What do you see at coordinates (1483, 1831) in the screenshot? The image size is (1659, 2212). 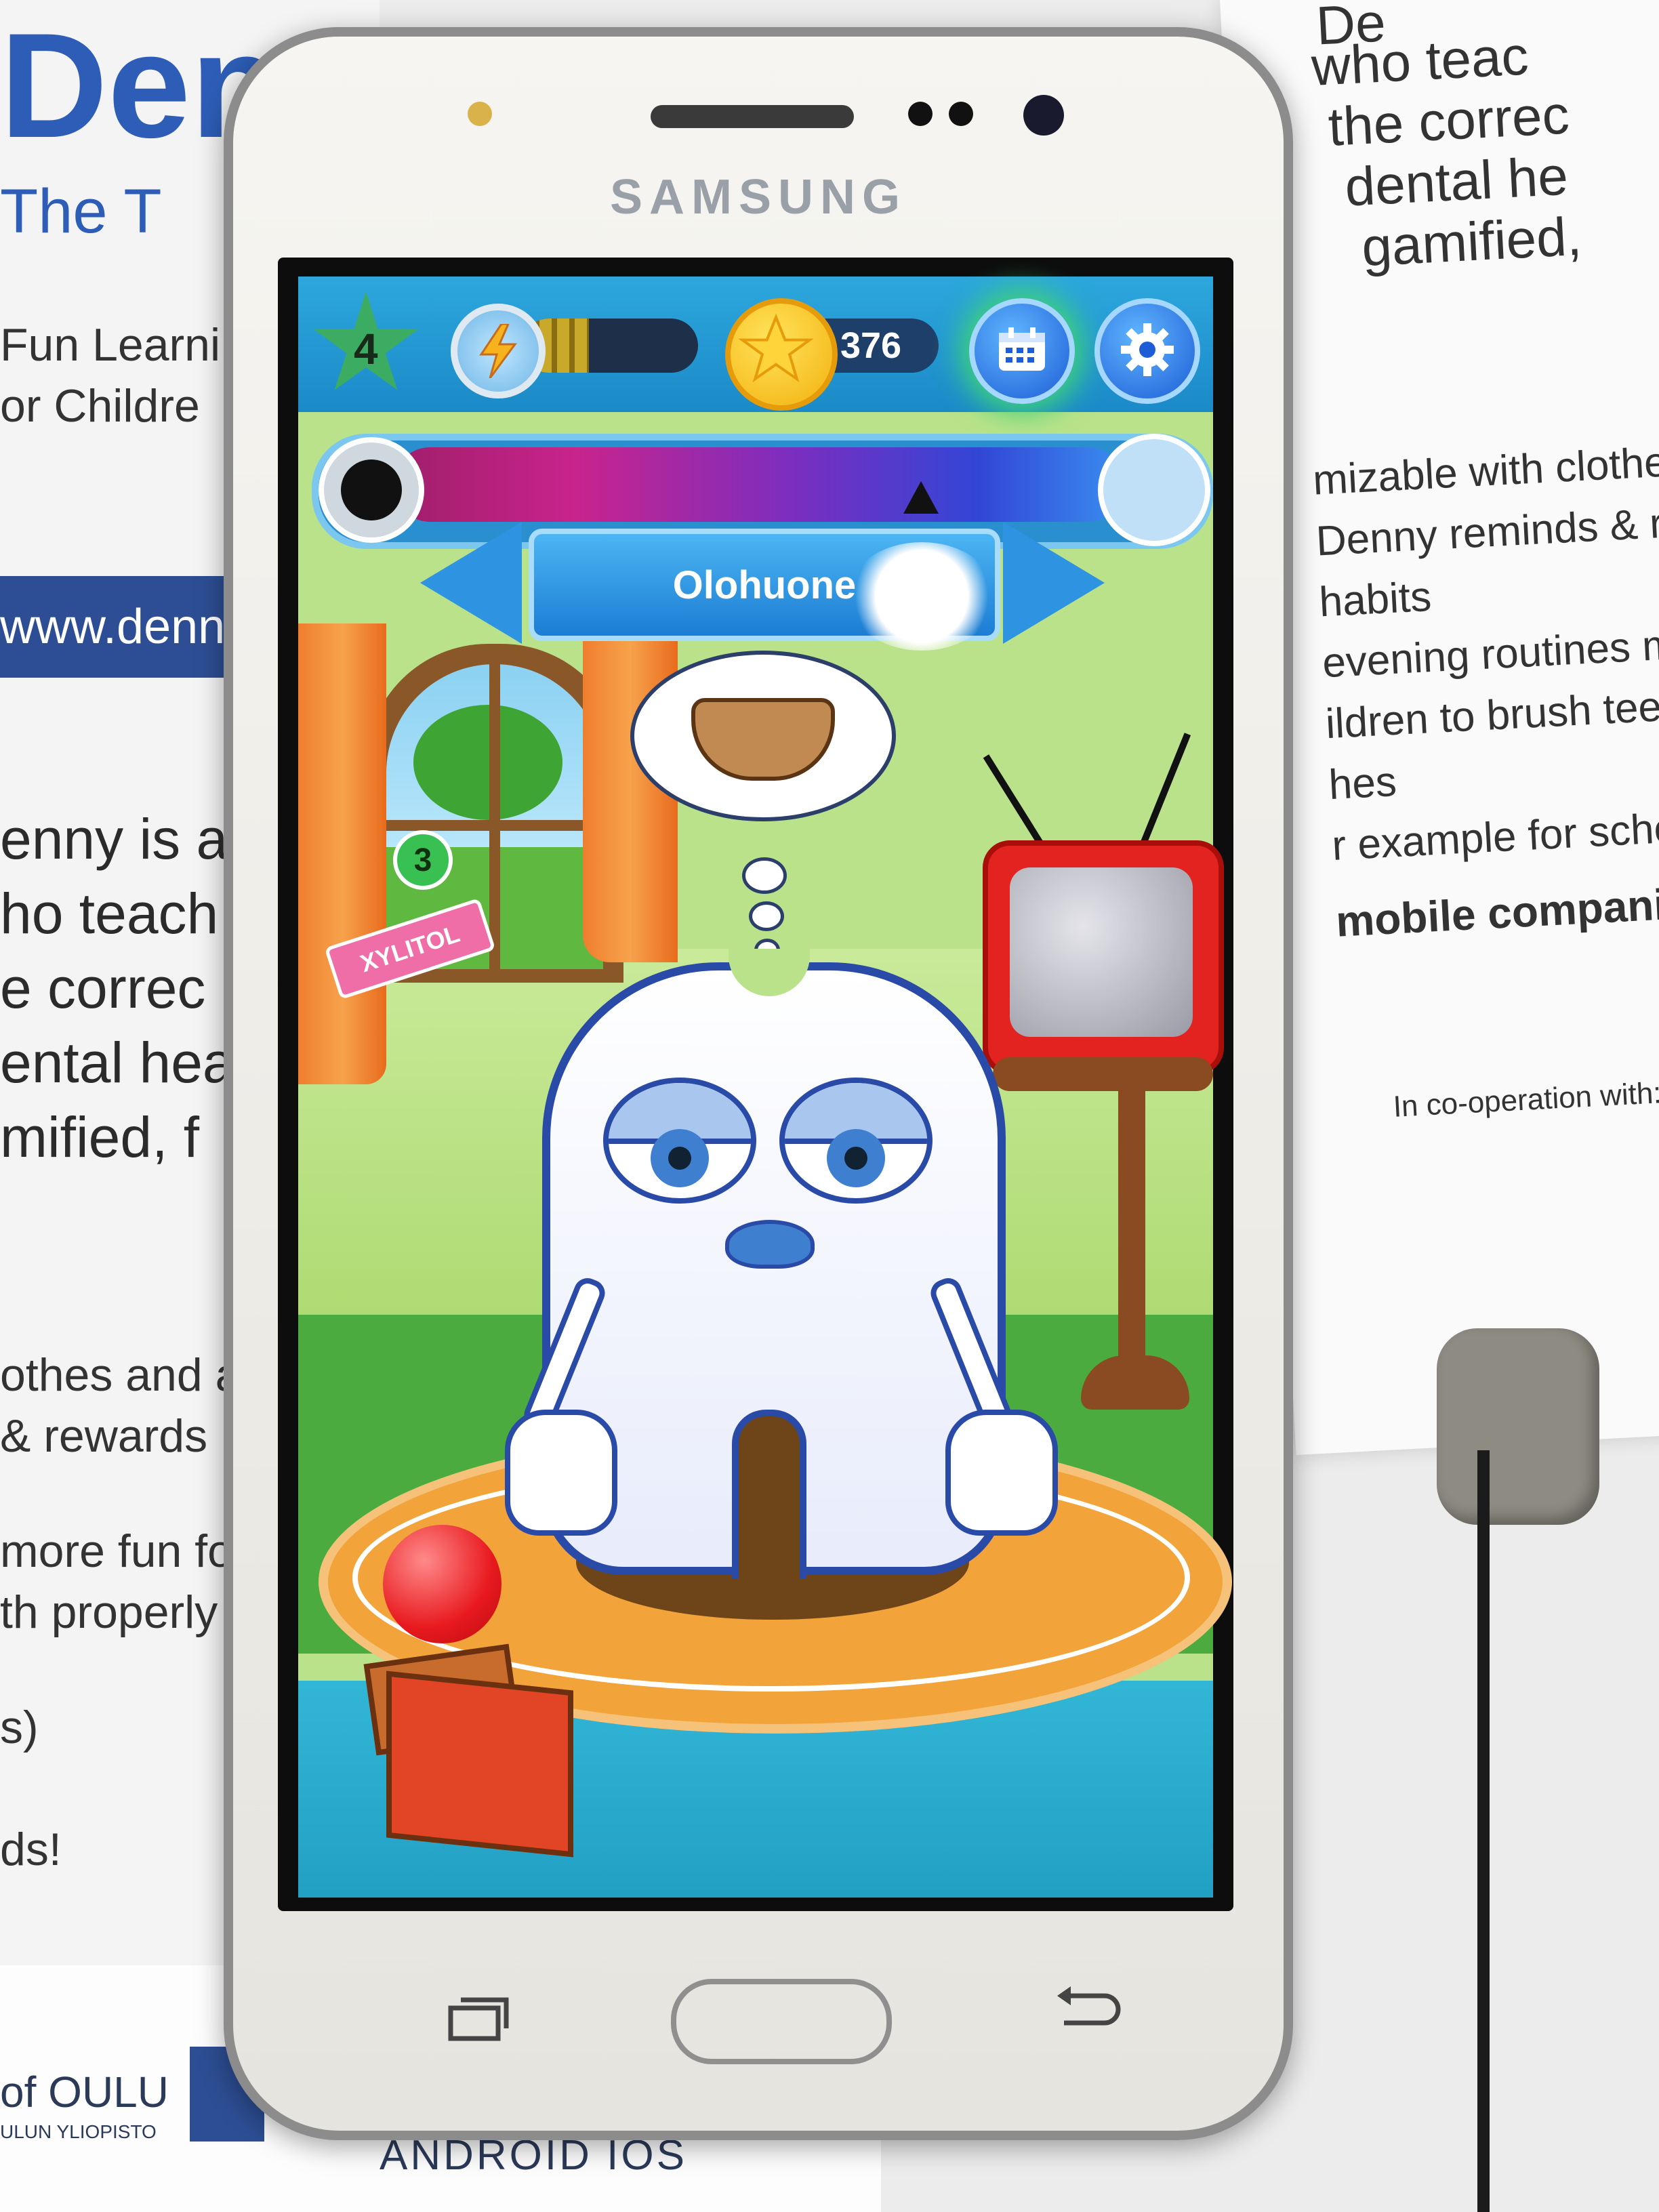 I see `cable` at bounding box center [1483, 1831].